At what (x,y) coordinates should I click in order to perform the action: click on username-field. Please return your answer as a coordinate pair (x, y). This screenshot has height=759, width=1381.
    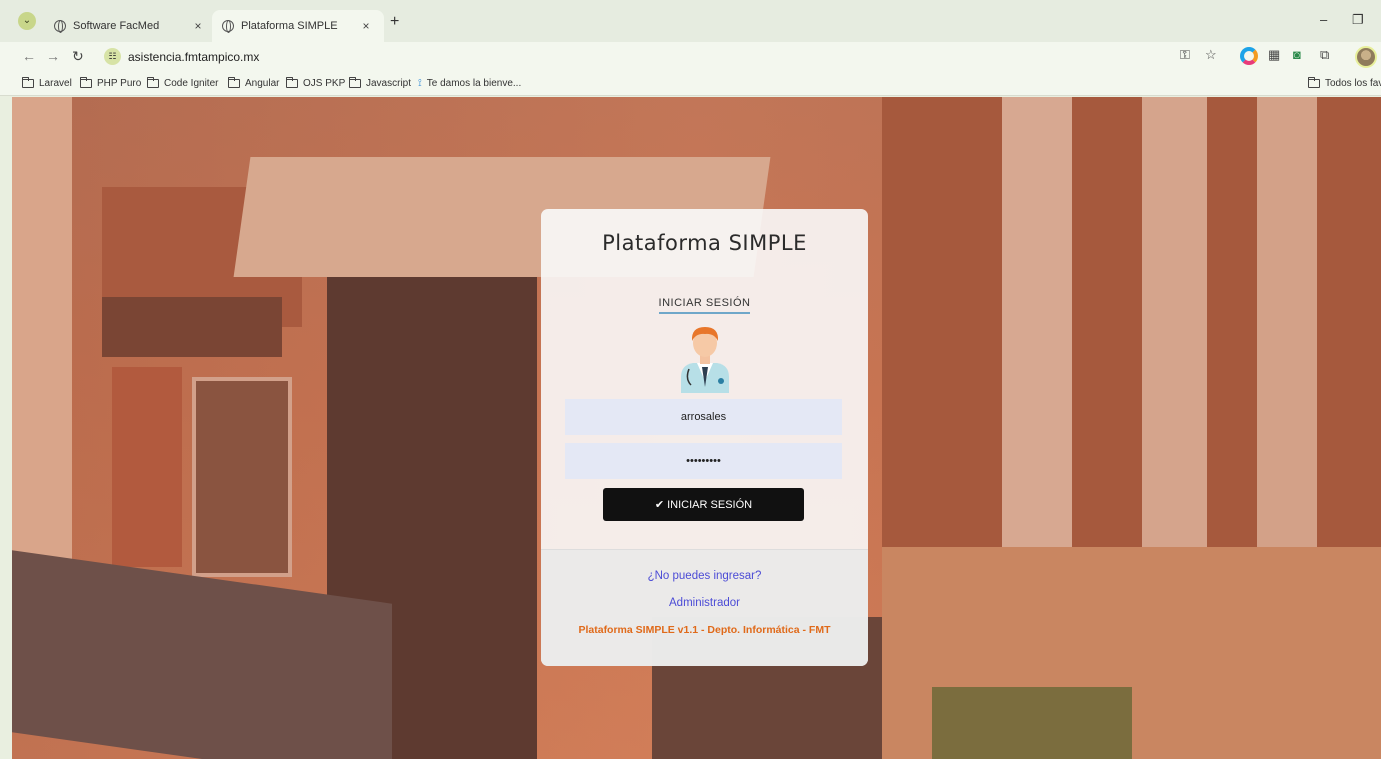
    Looking at the image, I should click on (703, 417).